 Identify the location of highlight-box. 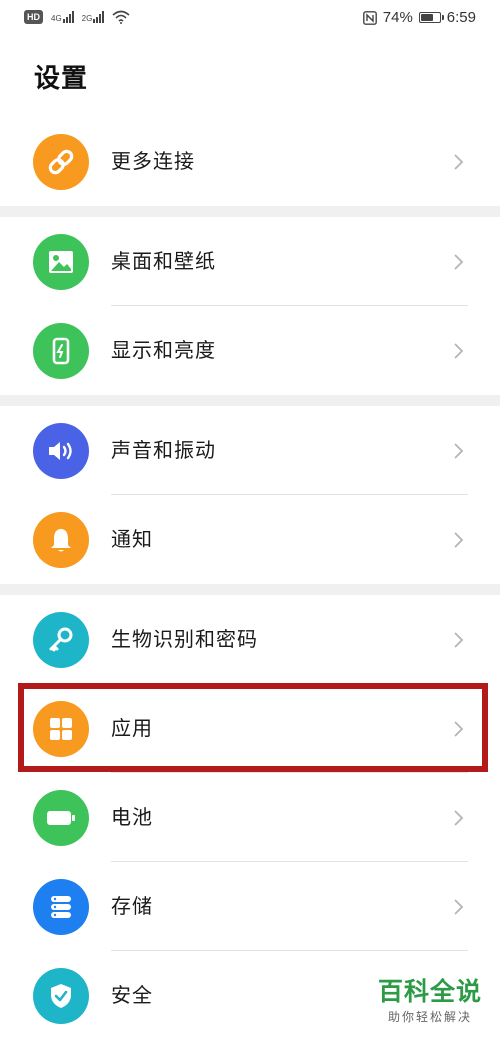
(253, 727).